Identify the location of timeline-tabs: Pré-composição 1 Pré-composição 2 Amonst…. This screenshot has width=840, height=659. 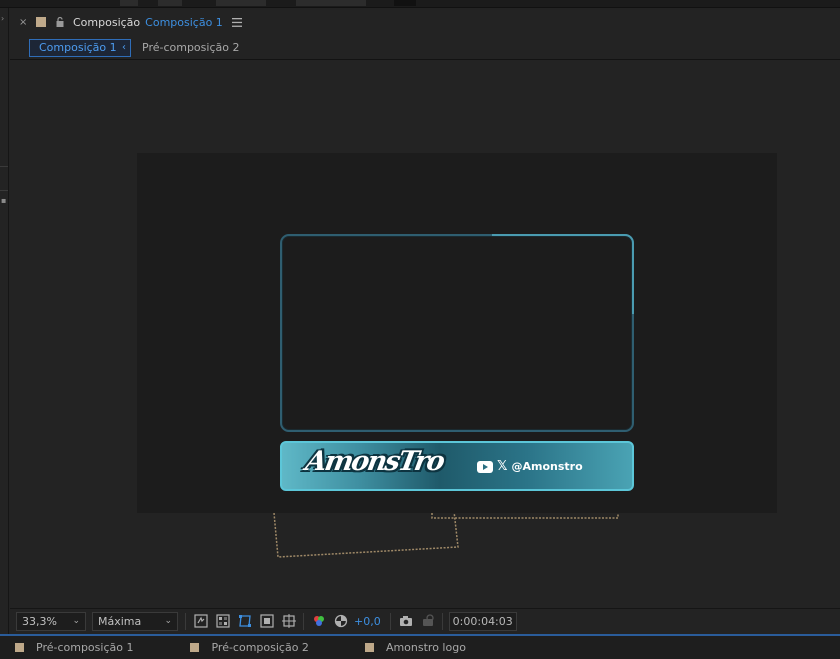
(420, 646).